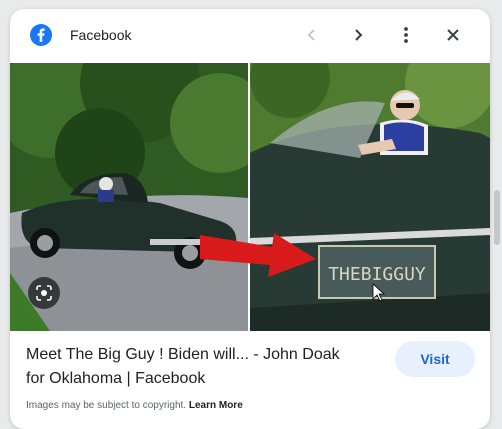 This screenshot has height=429, width=502. What do you see at coordinates (41, 35) in the screenshot?
I see `facebook-logo-icon` at bounding box center [41, 35].